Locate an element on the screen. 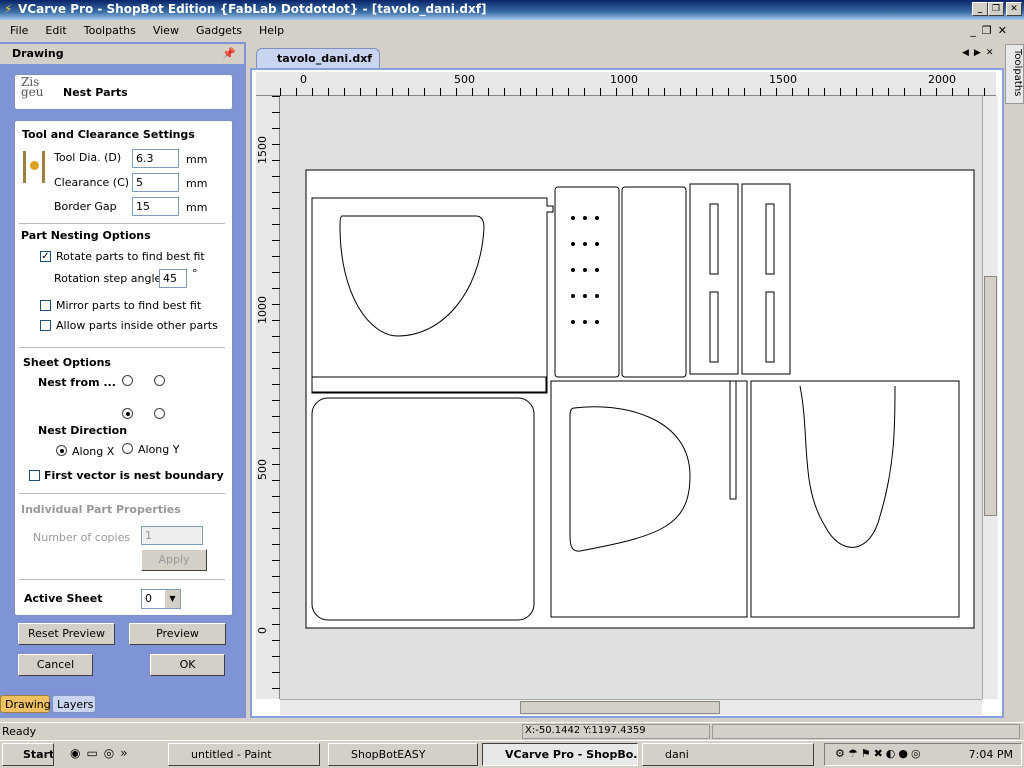  menu-bar: File Edit Toolpaths View Gadgets Help _❐✕ is located at coordinates (512, 31).